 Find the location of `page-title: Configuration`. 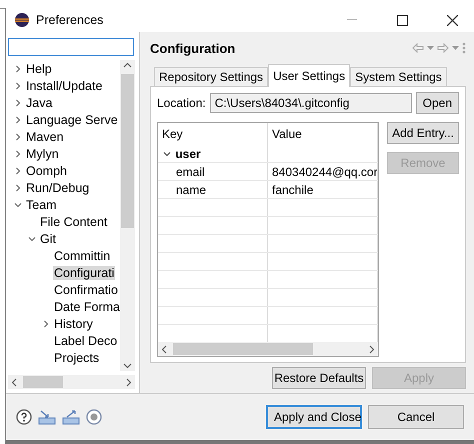

page-title: Configuration is located at coordinates (193, 48).